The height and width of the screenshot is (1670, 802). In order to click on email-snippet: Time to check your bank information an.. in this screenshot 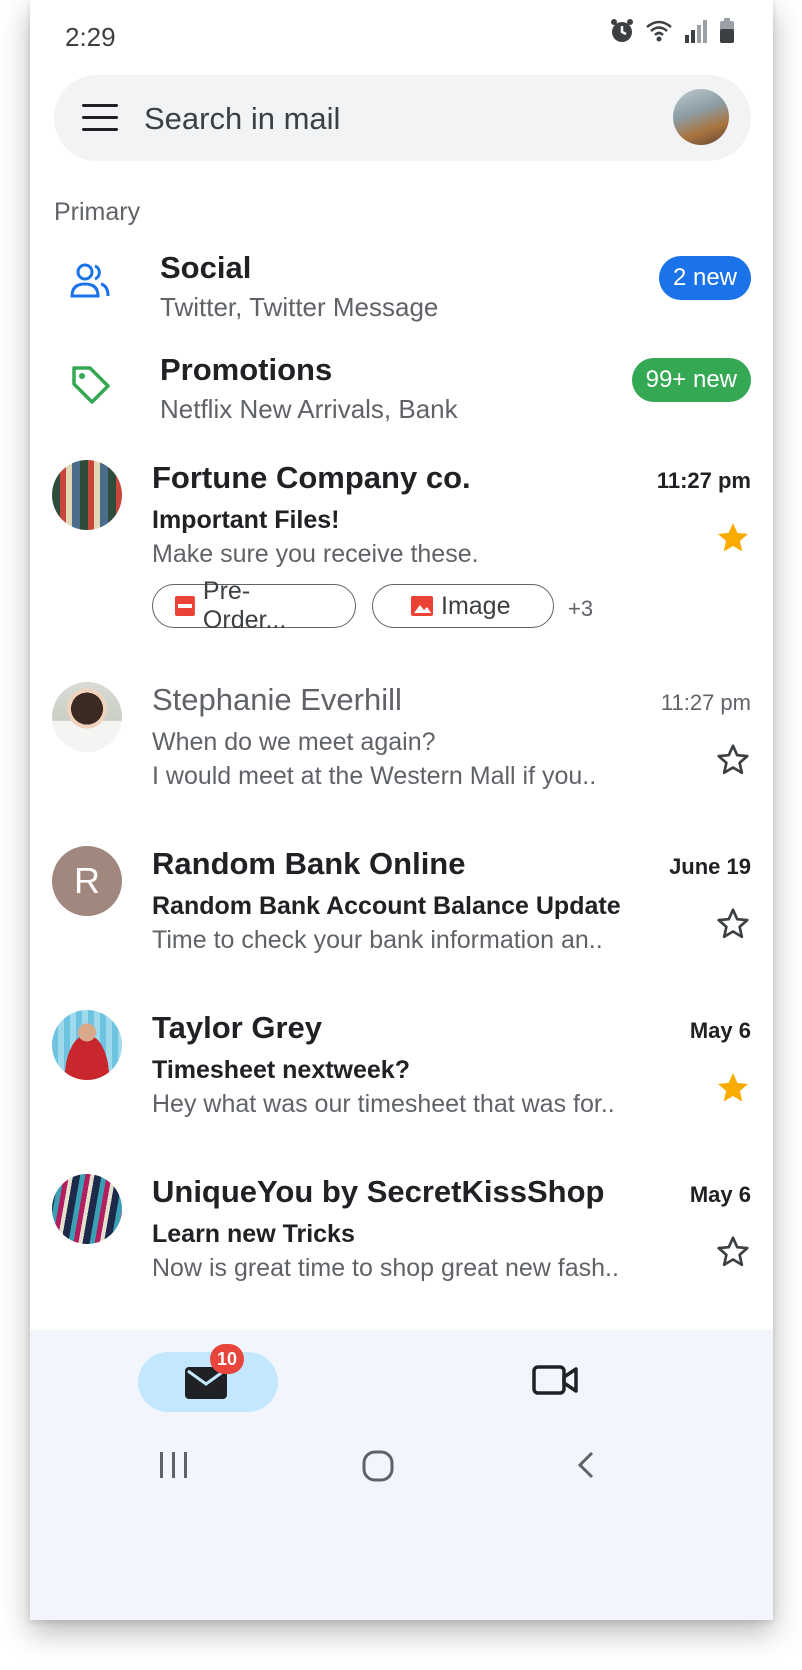, I will do `click(377, 940)`.